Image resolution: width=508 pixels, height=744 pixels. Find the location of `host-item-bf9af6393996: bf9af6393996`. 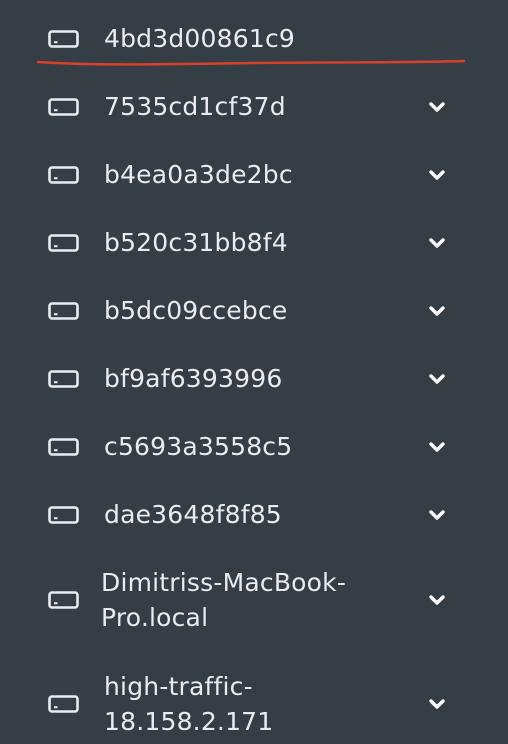

host-item-bf9af6393996: bf9af6393996 is located at coordinates (254, 379).